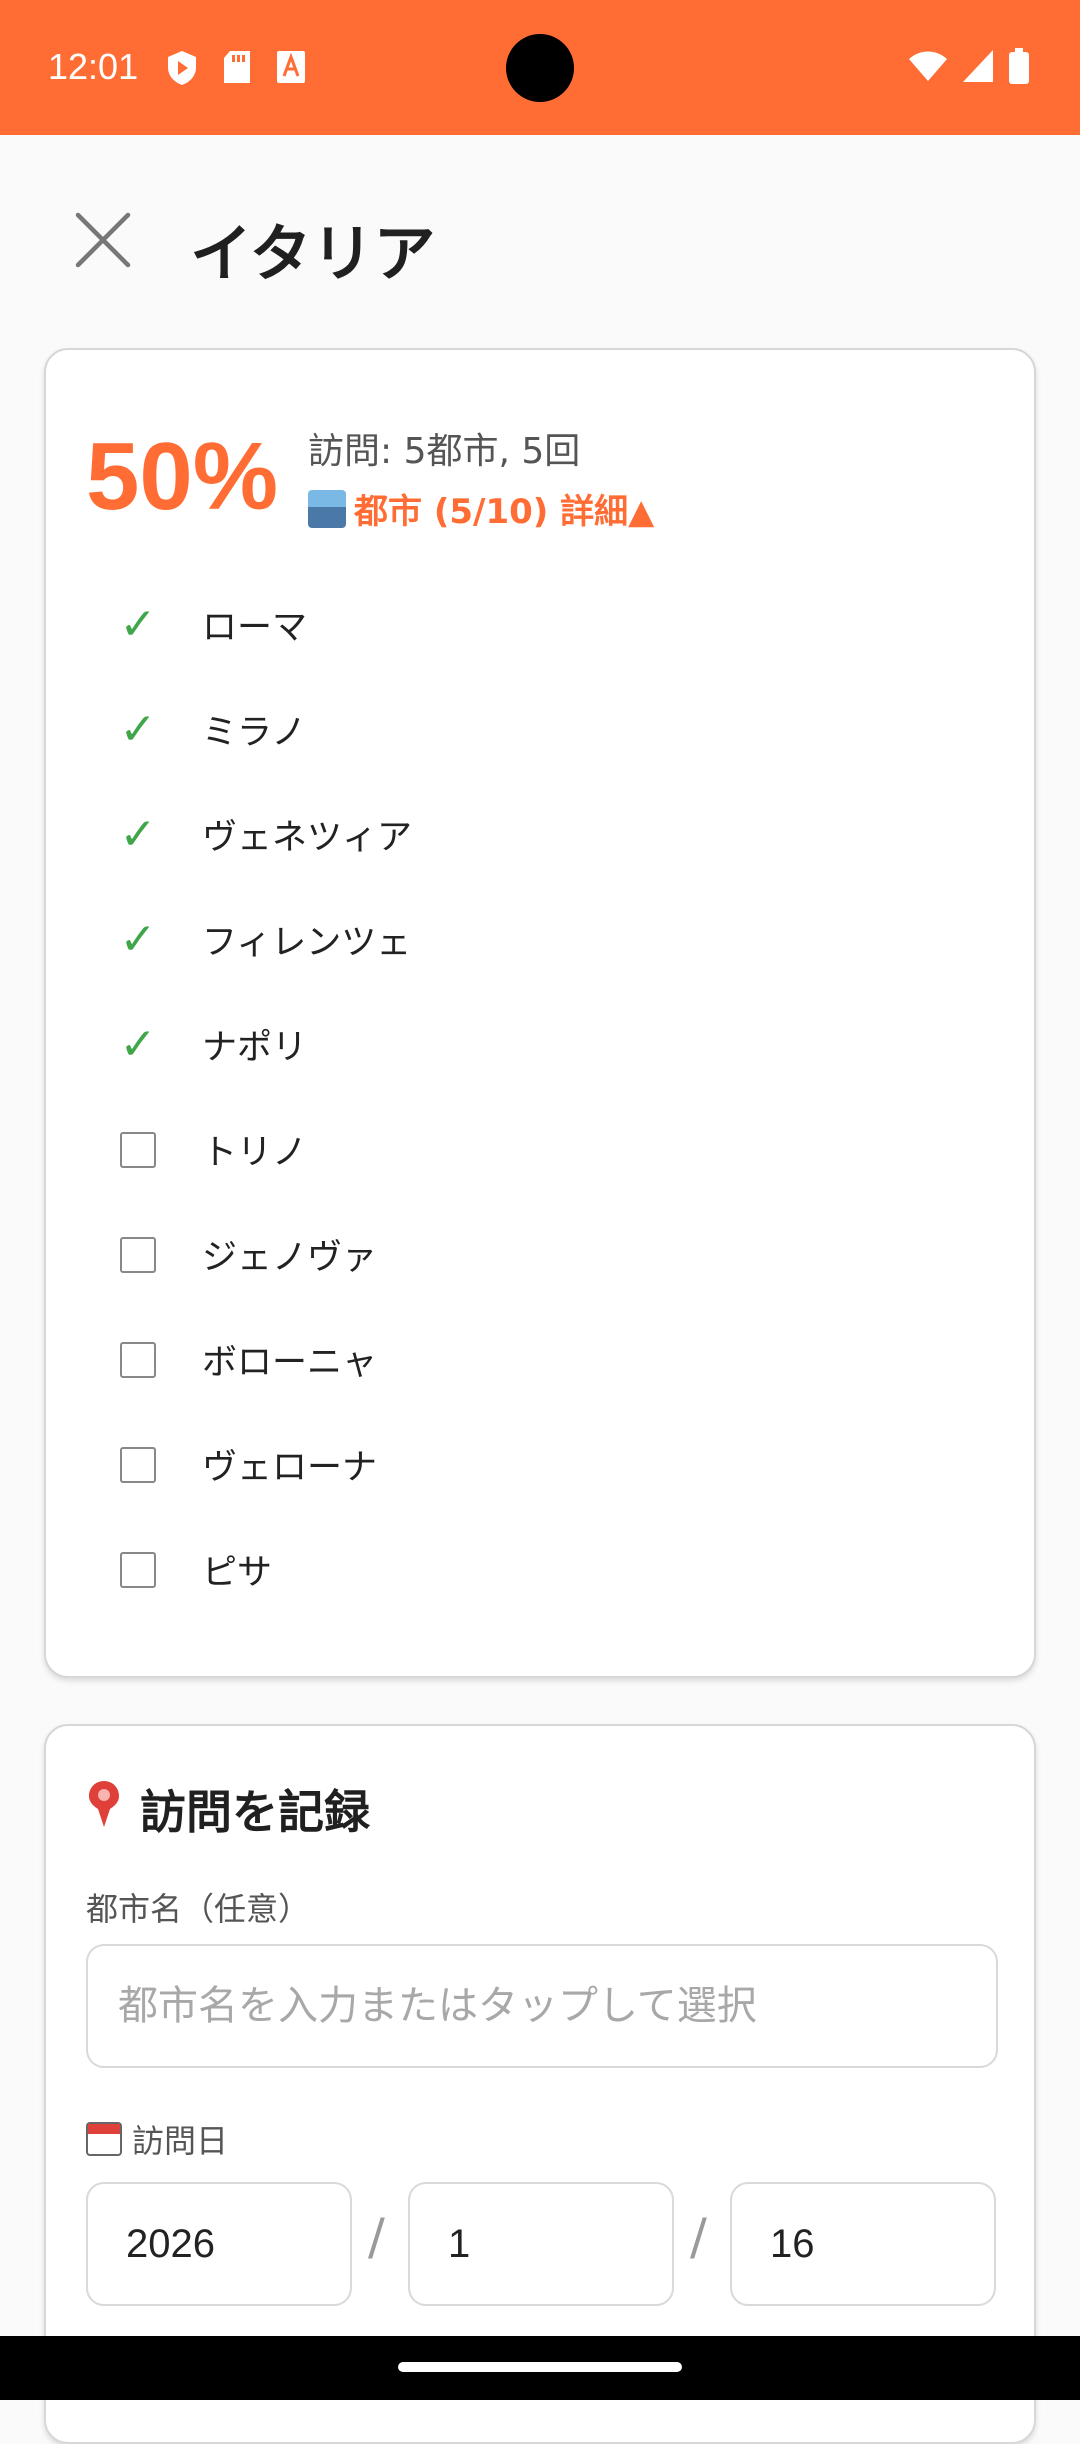 The image size is (1080, 2444). Describe the element at coordinates (307, 943) in the screenshot. I see `city-name: フィレンツェ` at that location.